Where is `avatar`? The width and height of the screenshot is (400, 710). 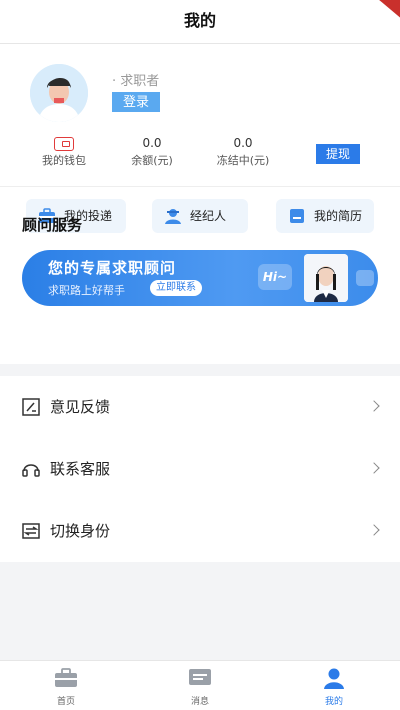 avatar is located at coordinates (59, 93).